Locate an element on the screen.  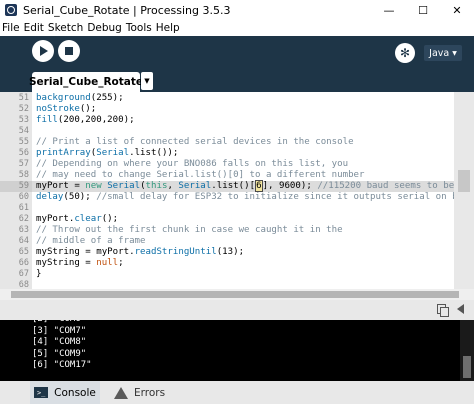
menu-sketch: Sketch is located at coordinates (65, 28).